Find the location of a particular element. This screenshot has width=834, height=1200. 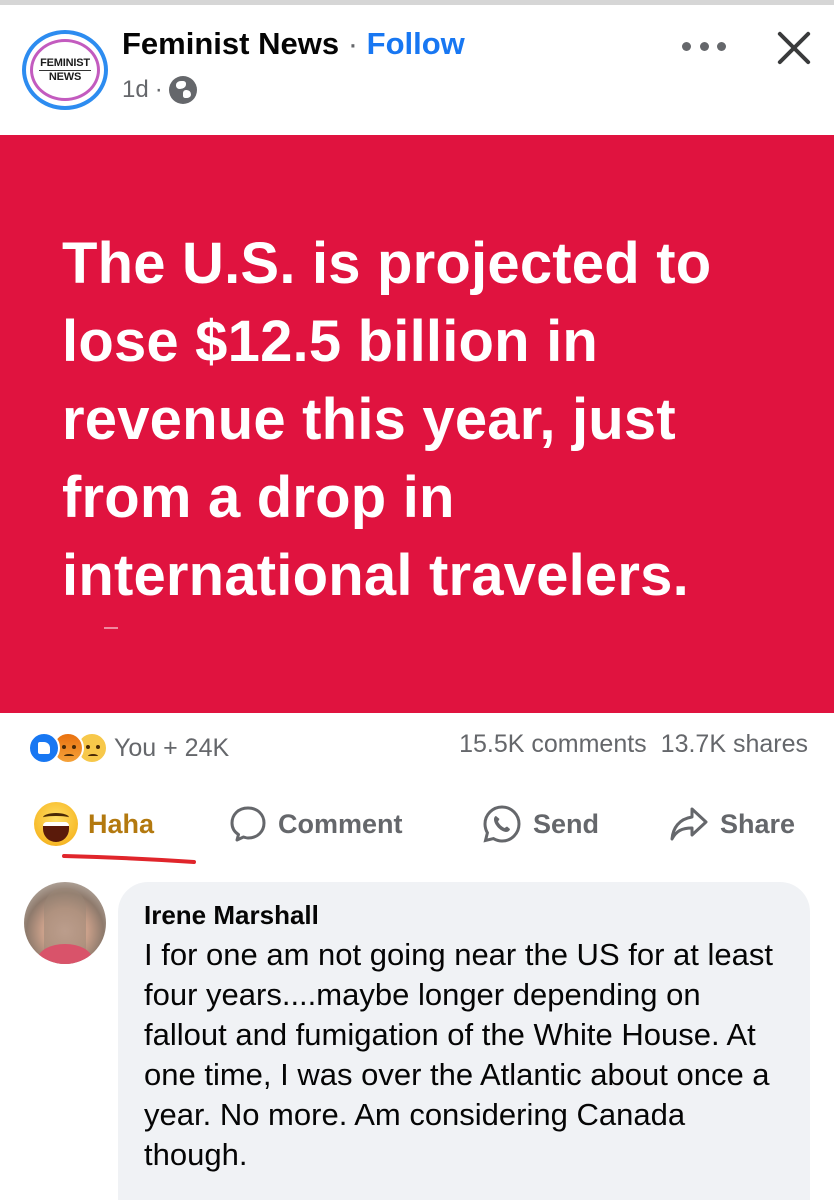

shares-count: 13.7K shares is located at coordinates (734, 744).